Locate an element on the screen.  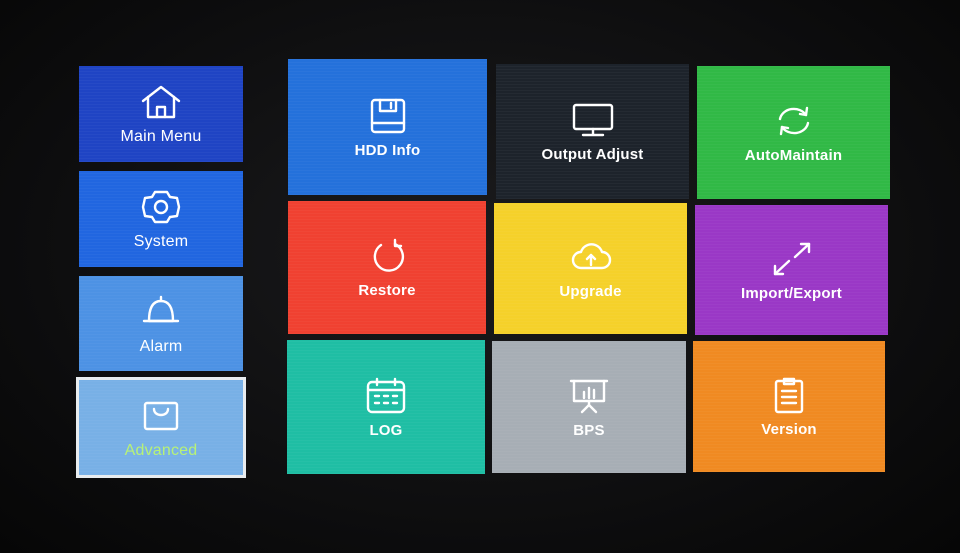
tile-output-adjust: Output Adjust is located at coordinates (592, 131).